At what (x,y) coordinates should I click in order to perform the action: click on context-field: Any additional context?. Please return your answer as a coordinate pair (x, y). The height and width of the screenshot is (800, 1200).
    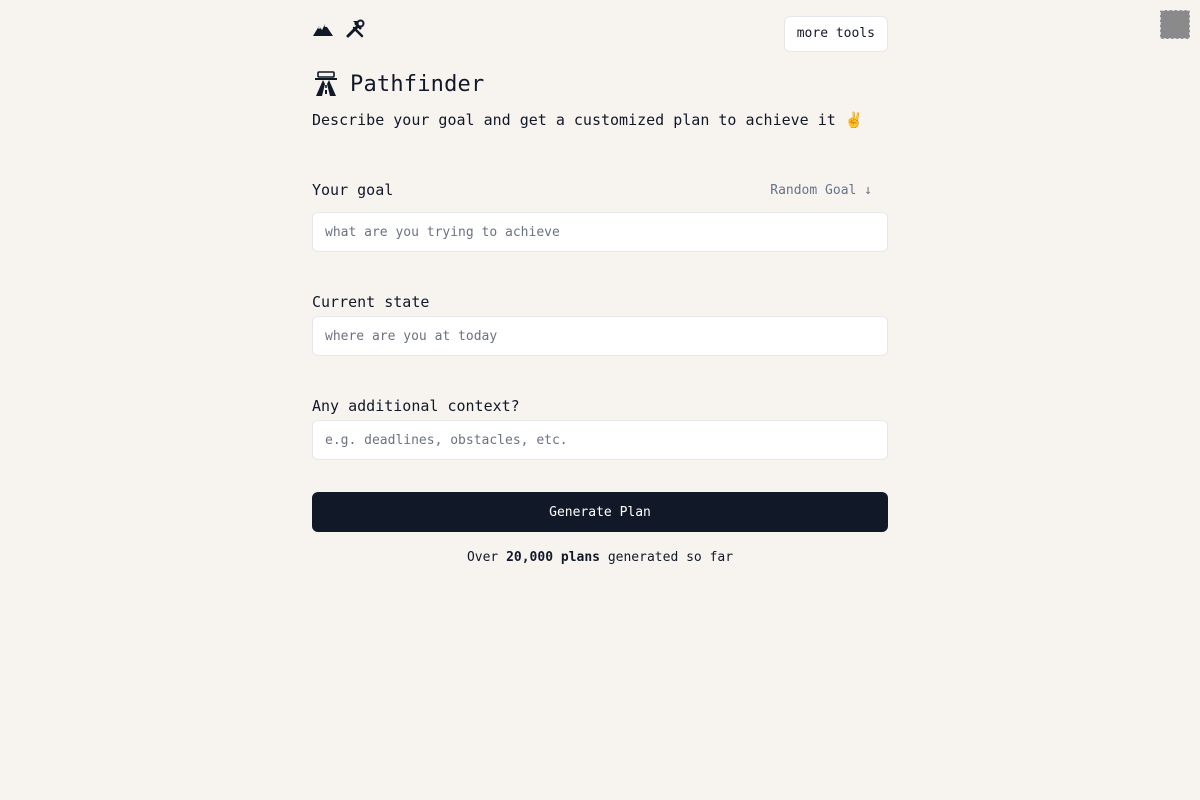
    Looking at the image, I should click on (600, 427).